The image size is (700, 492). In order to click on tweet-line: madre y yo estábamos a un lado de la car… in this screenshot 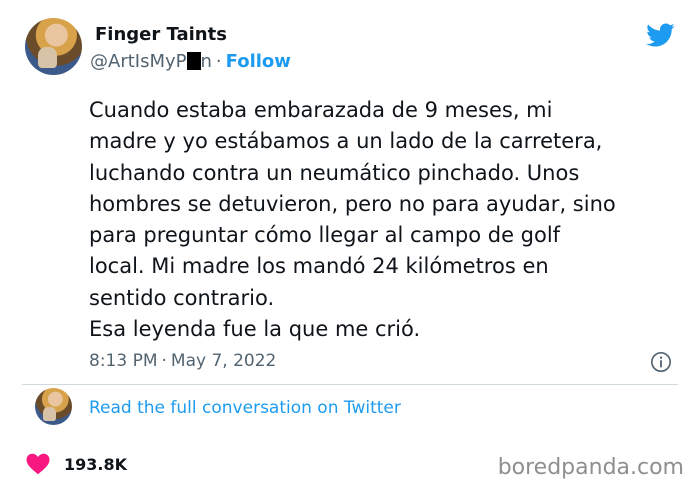, I will do `click(346, 141)`.